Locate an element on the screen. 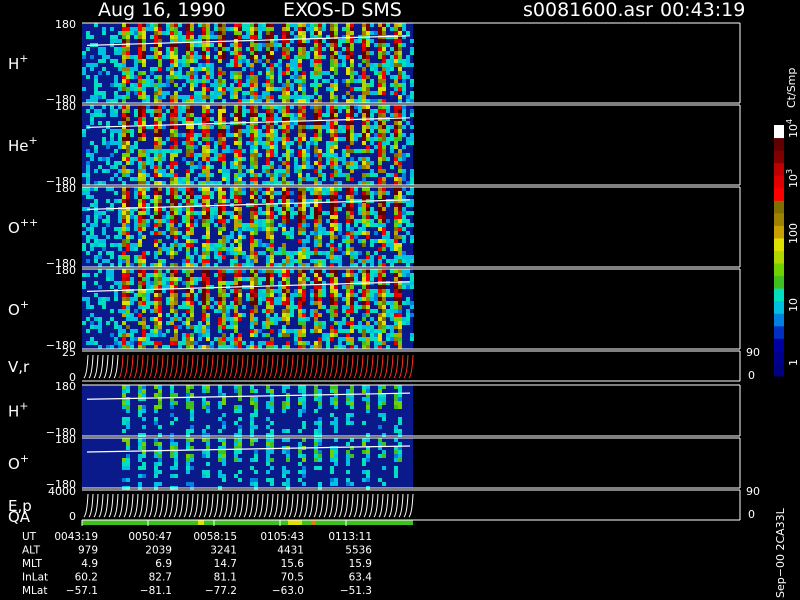 This screenshot has height=600, width=800. colorbar-tick: 100 is located at coordinates (793, 233).